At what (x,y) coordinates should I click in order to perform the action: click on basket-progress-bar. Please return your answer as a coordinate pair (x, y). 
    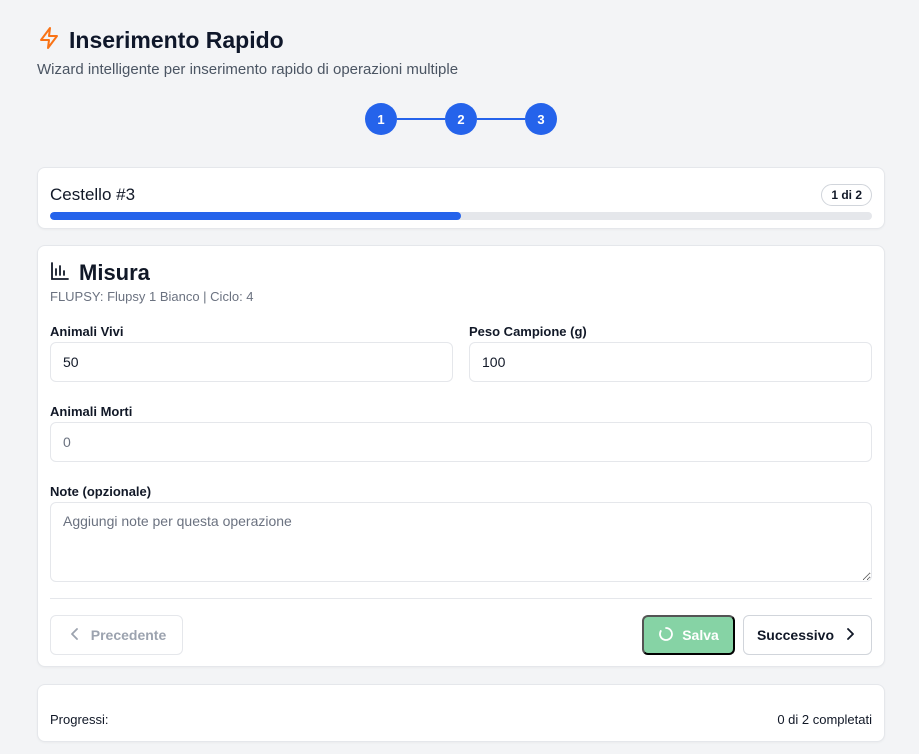
    Looking at the image, I should click on (461, 216).